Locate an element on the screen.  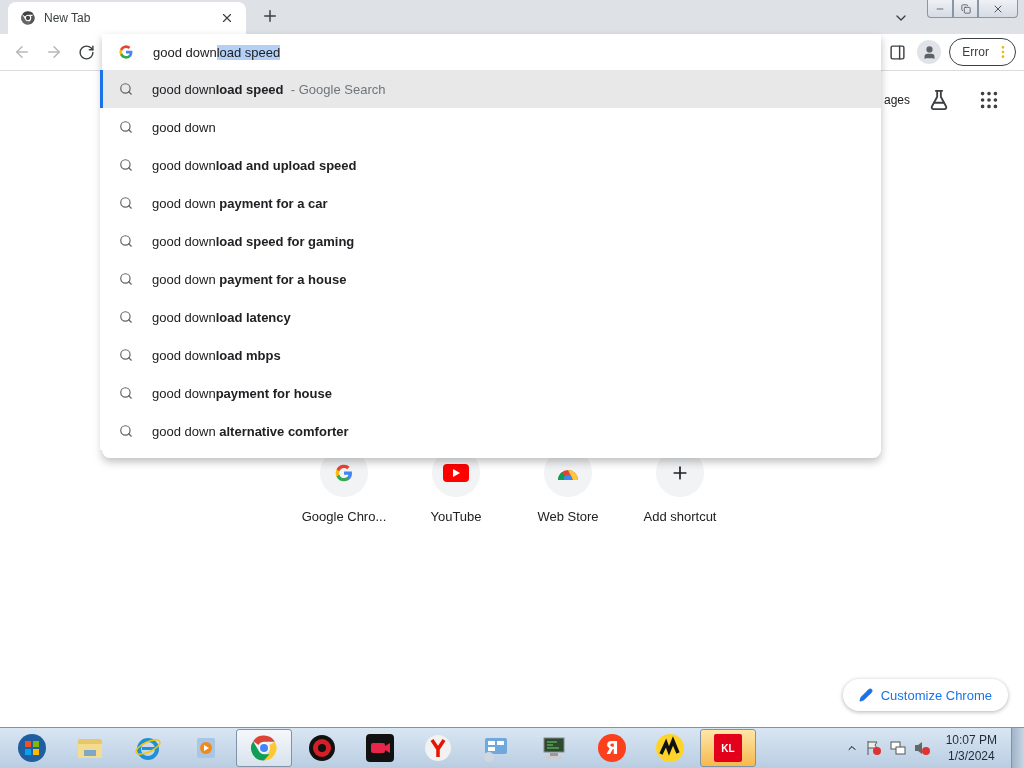
y-logo-icon is located at coordinates (438, 748).